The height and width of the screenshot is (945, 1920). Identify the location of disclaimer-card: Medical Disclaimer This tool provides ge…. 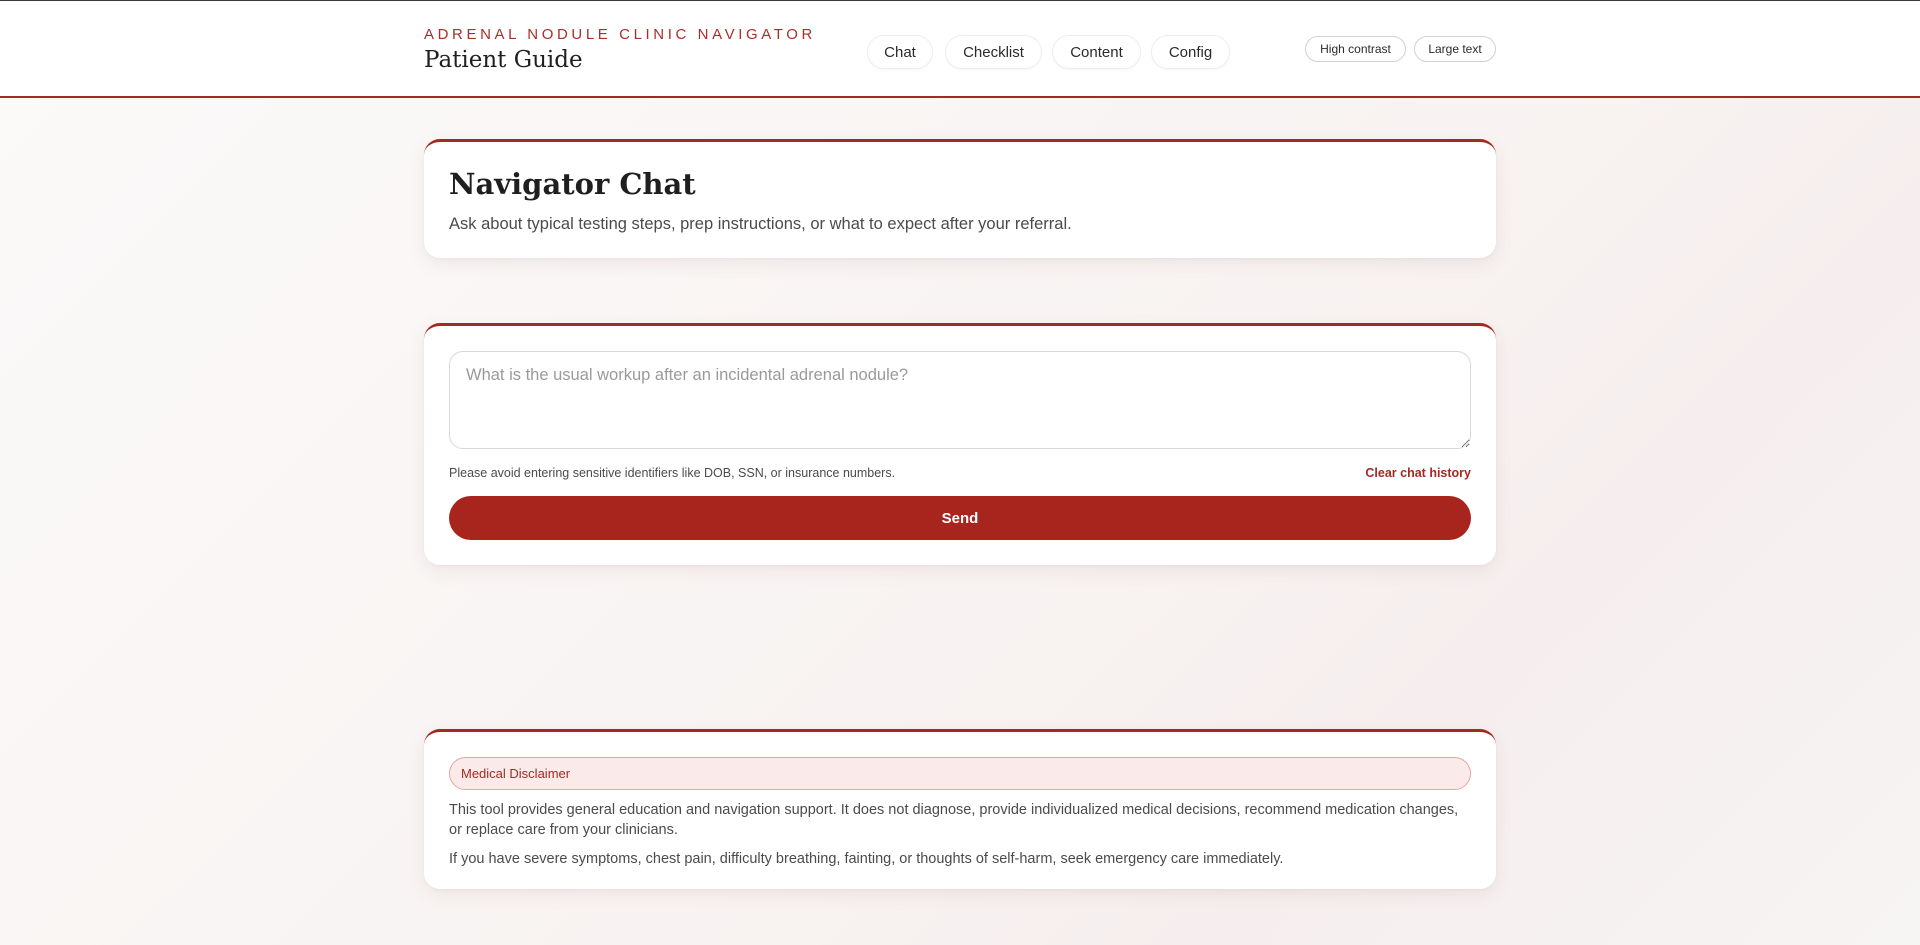
(960, 809).